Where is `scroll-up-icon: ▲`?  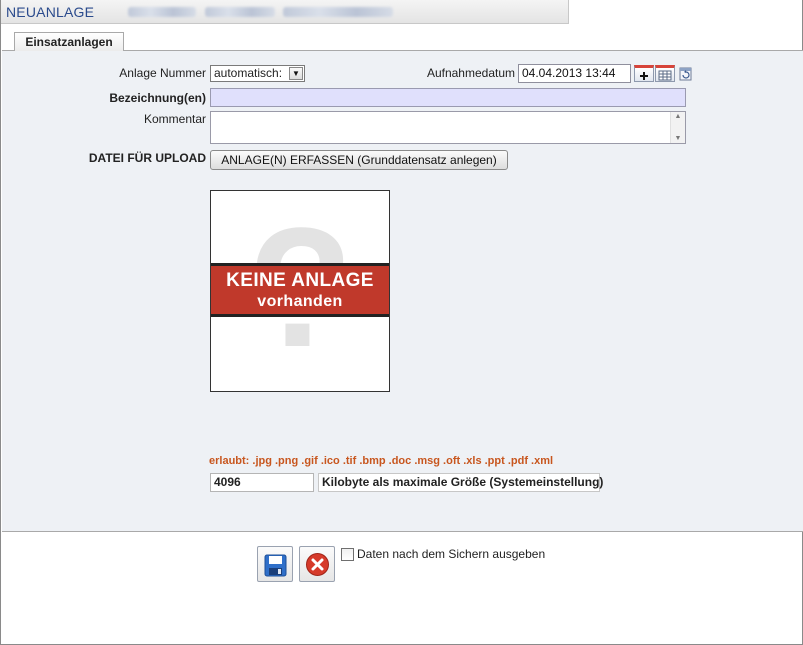 scroll-up-icon: ▲ is located at coordinates (678, 116).